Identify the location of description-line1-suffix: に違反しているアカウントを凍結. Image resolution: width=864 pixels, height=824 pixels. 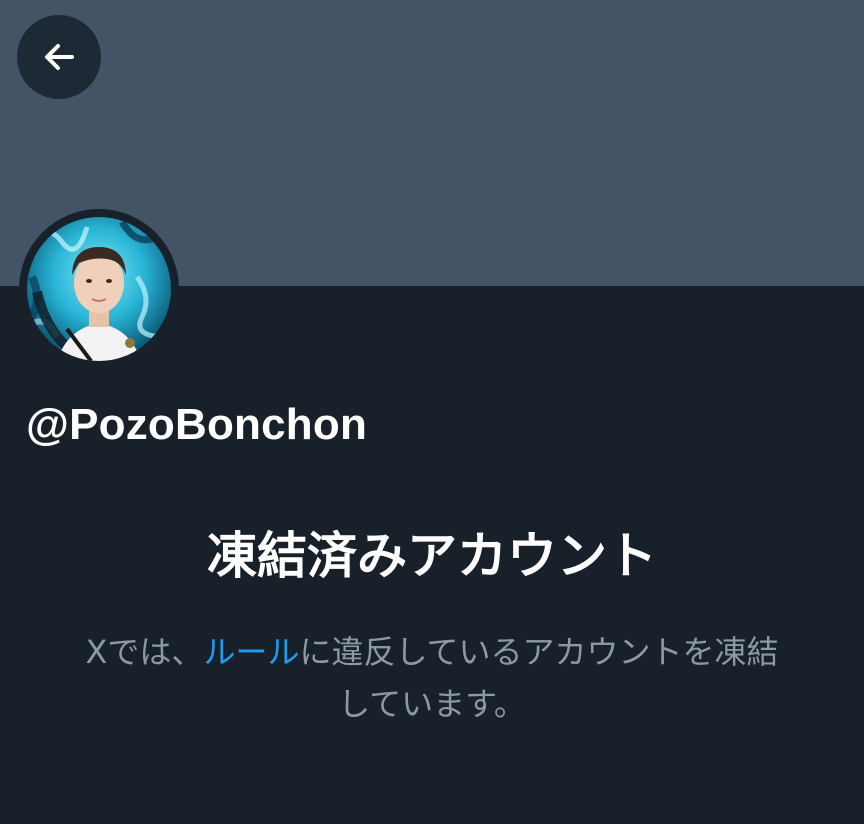
(539, 652).